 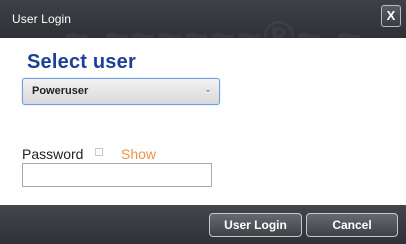 I want to click on close-button: X, so click(x=391, y=16).